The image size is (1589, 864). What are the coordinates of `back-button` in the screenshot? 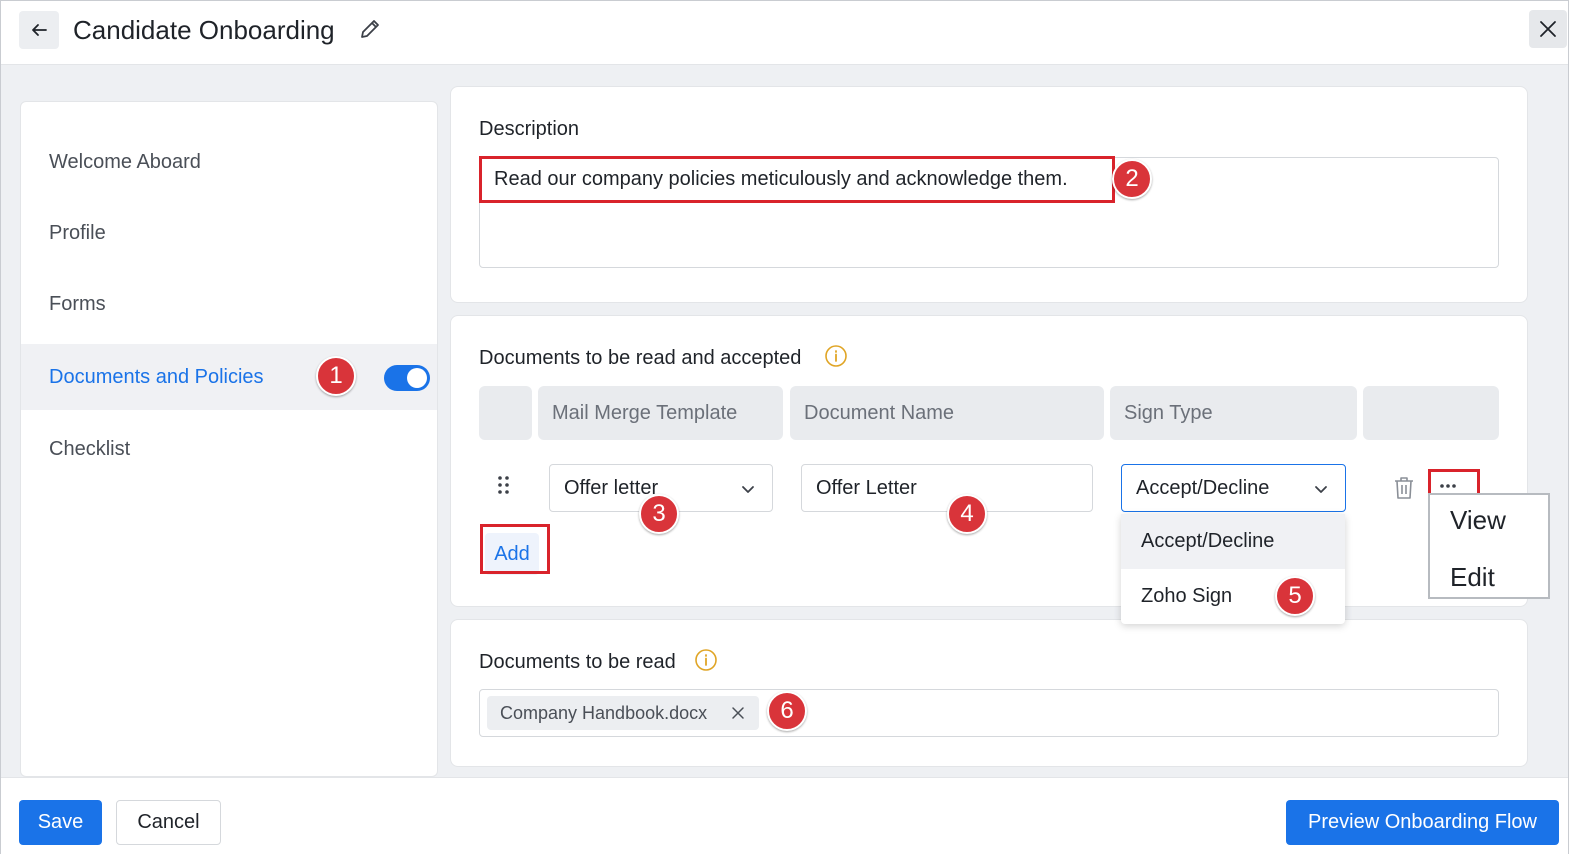 It's located at (39, 30).